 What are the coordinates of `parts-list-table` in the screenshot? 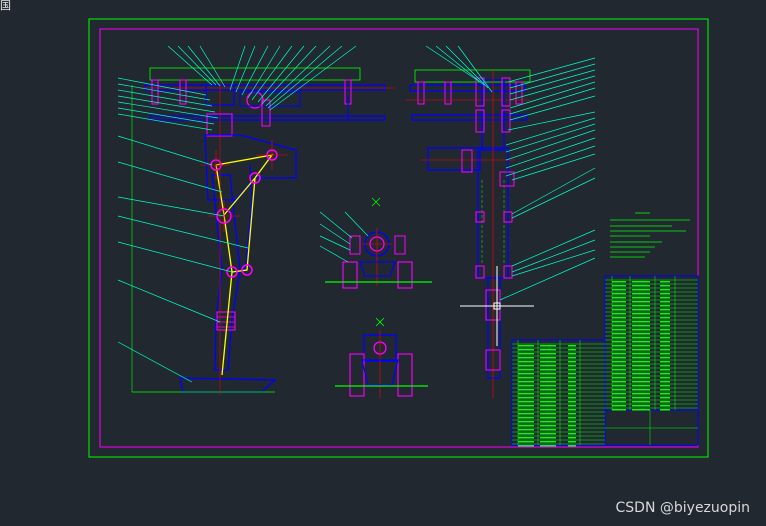 It's located at (605, 361).